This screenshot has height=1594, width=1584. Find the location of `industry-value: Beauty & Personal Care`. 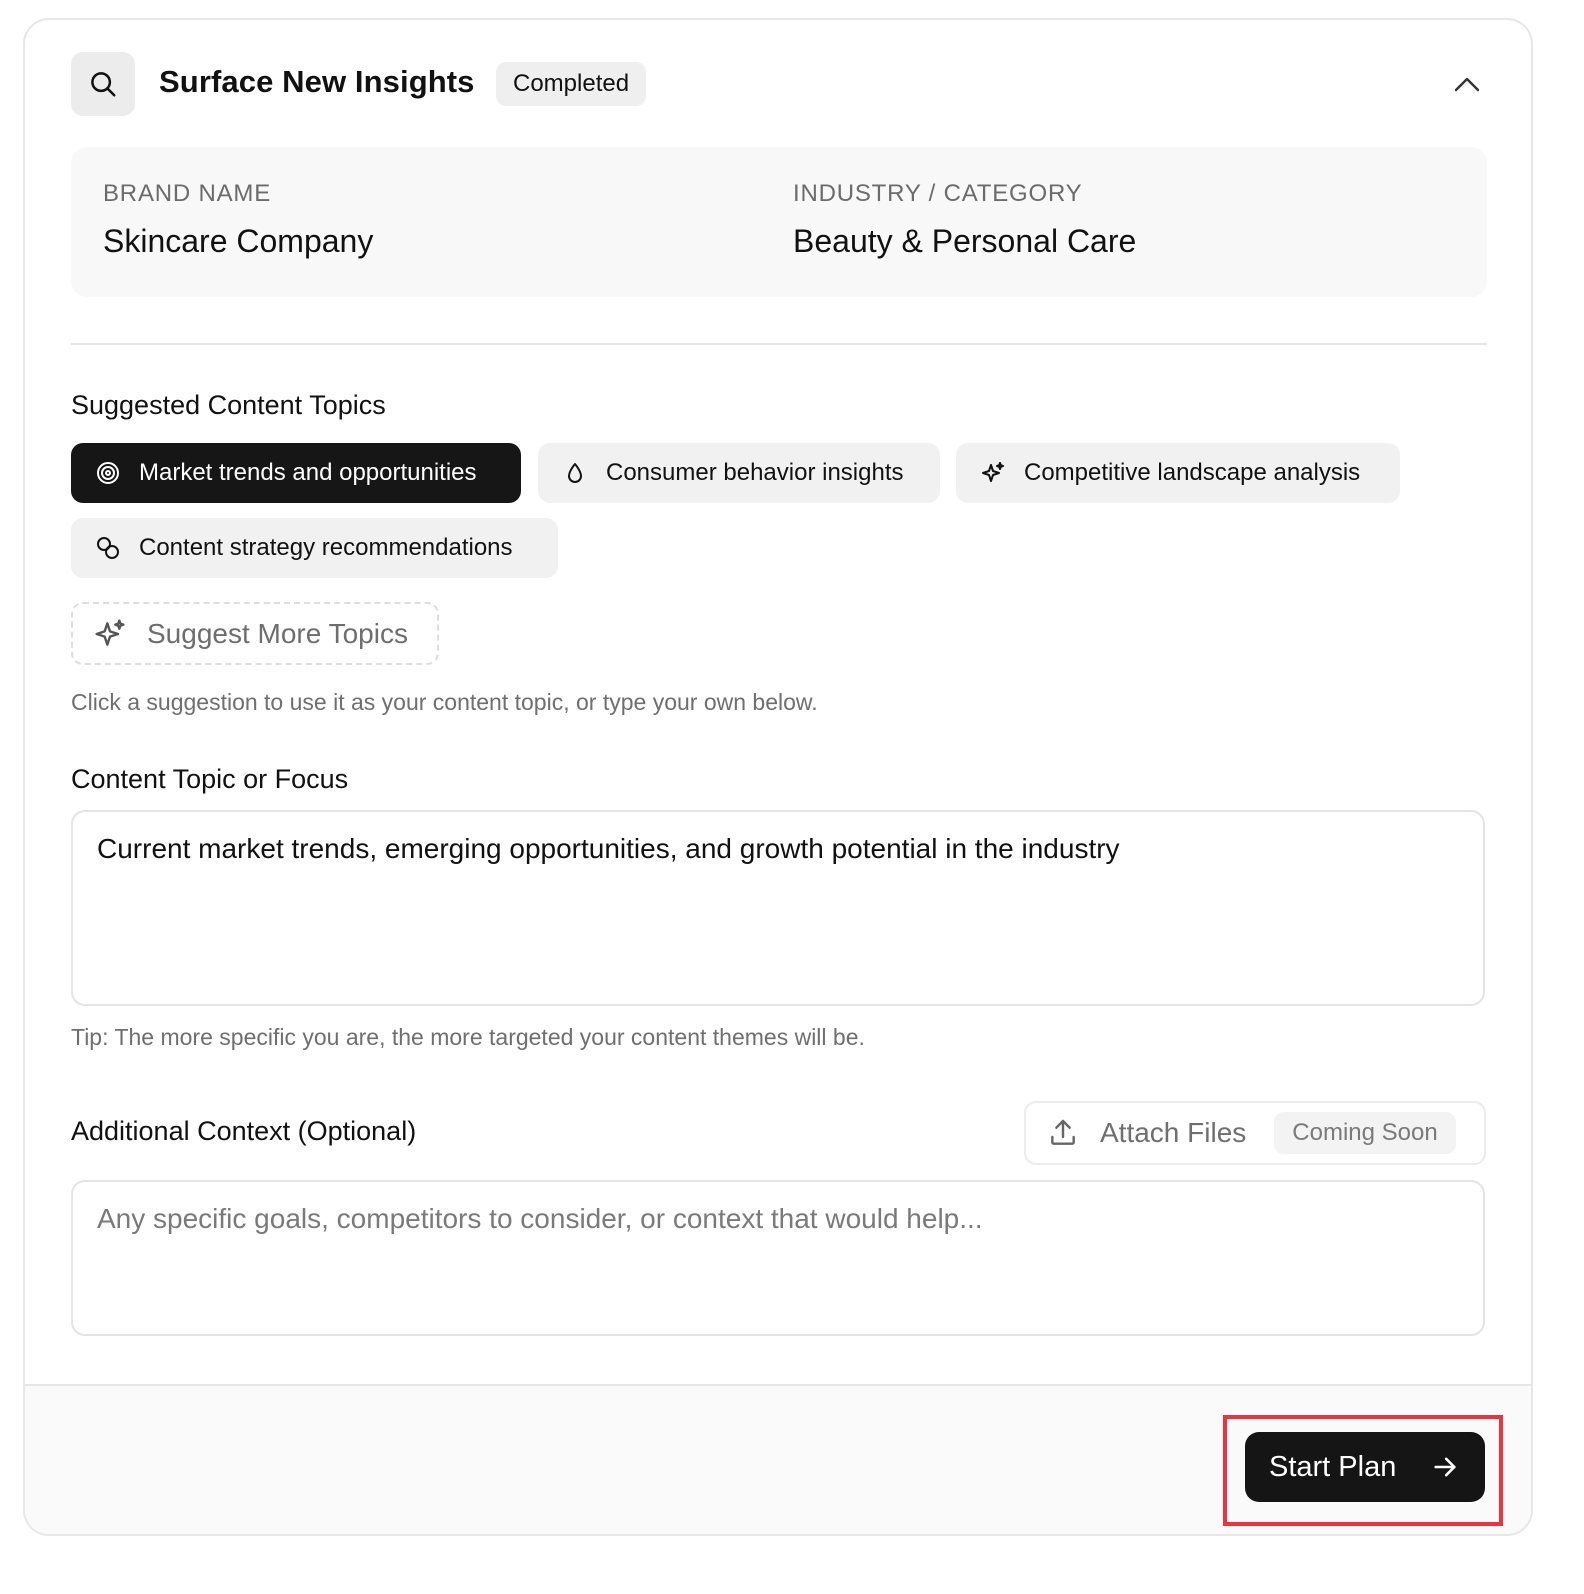

industry-value: Beauty & Personal Care is located at coordinates (965, 241).